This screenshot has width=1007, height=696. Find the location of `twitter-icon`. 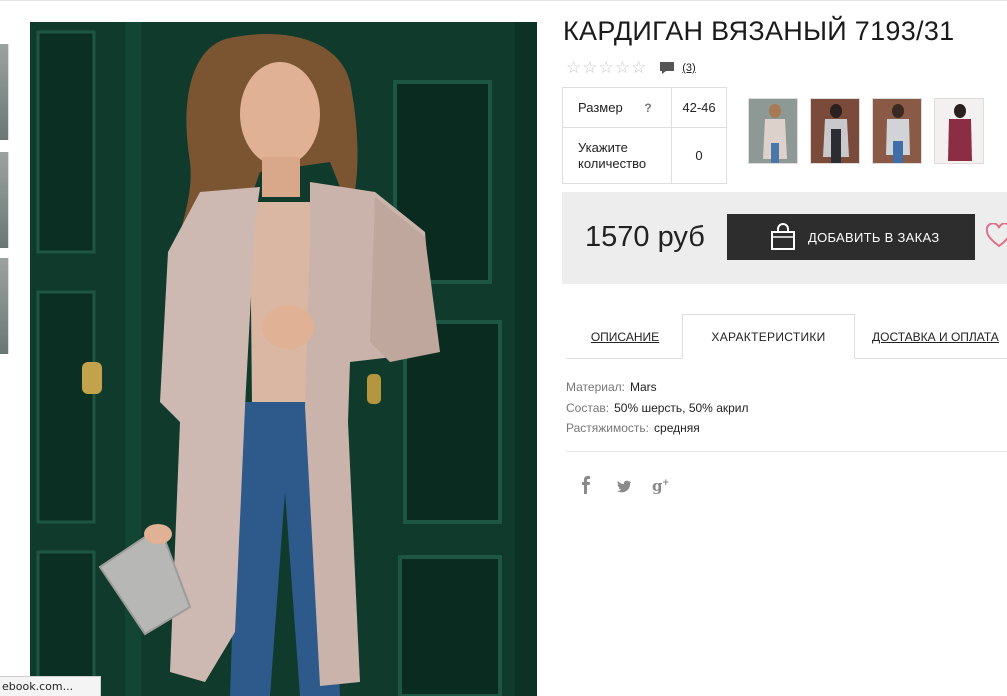

twitter-icon is located at coordinates (623, 486).